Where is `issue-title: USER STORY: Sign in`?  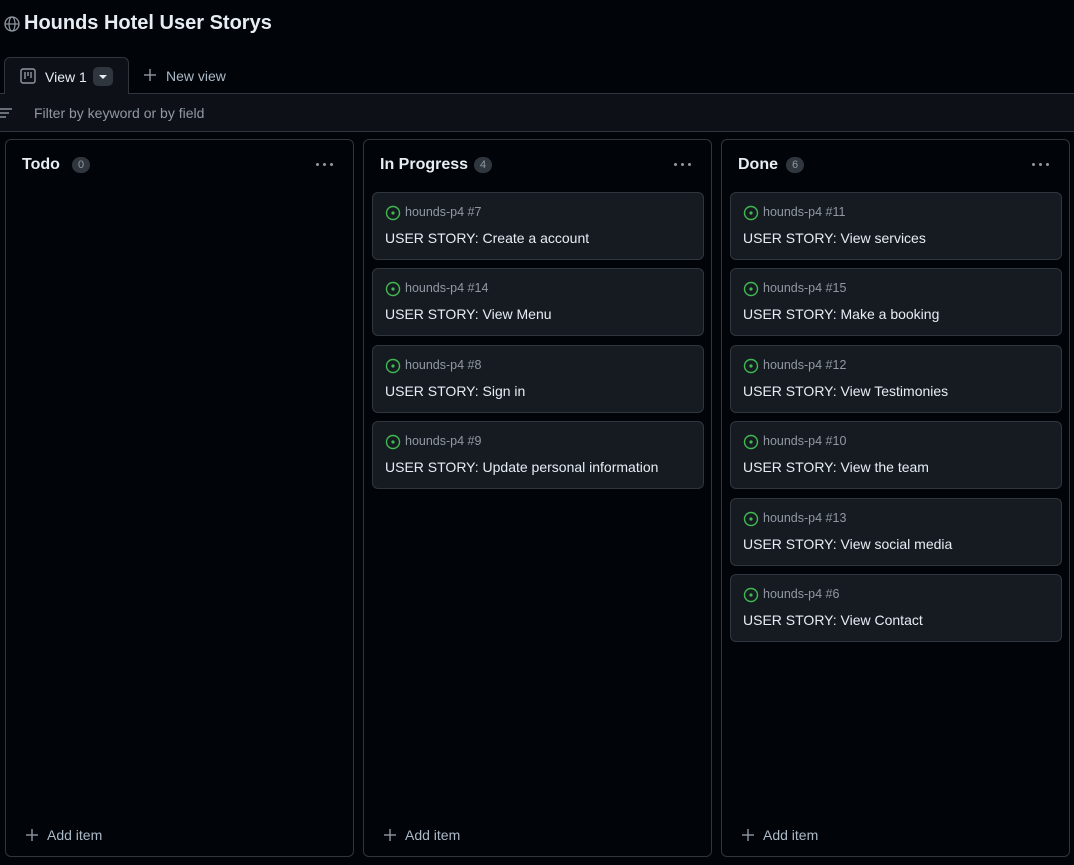 issue-title: USER STORY: Sign in is located at coordinates (455, 391).